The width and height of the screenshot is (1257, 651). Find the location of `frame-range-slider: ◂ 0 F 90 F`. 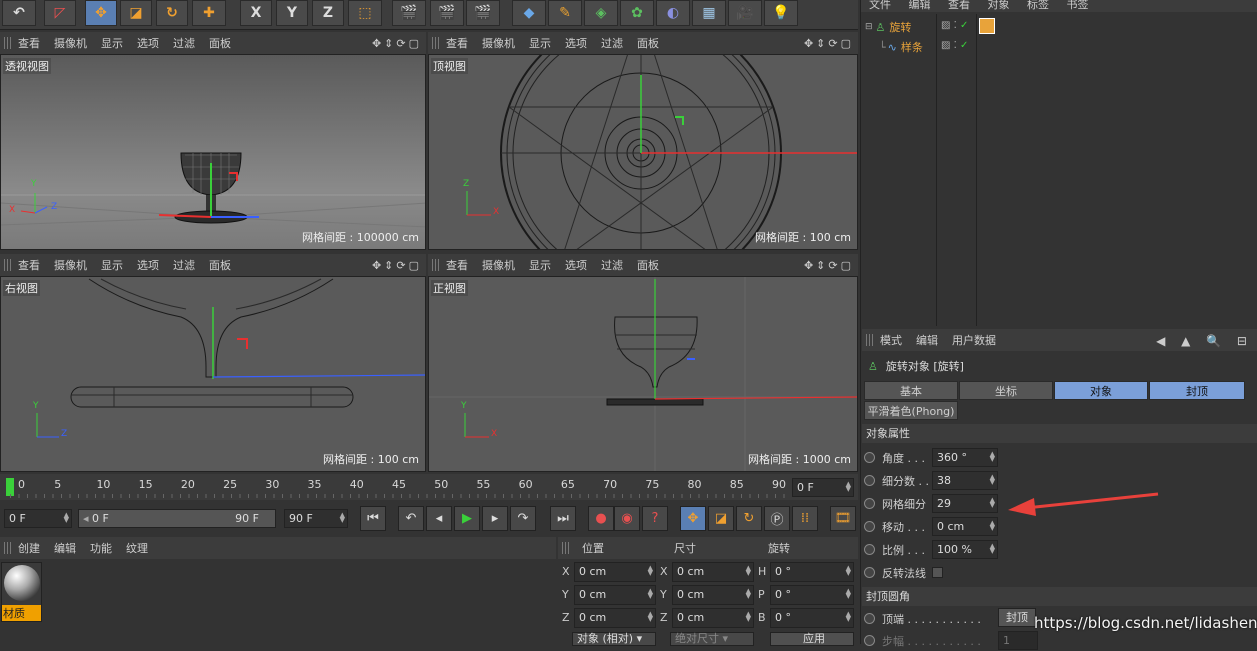

frame-range-slider: ◂ 0 F 90 F is located at coordinates (177, 518).